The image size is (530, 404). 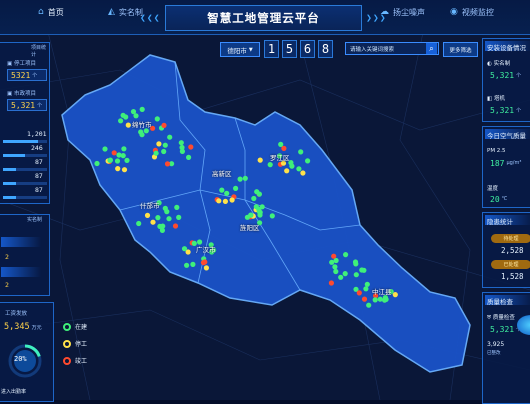 What do you see at coordinates (81, 327) in the screenshot?
I see `legend-label: 在建` at bounding box center [81, 327].